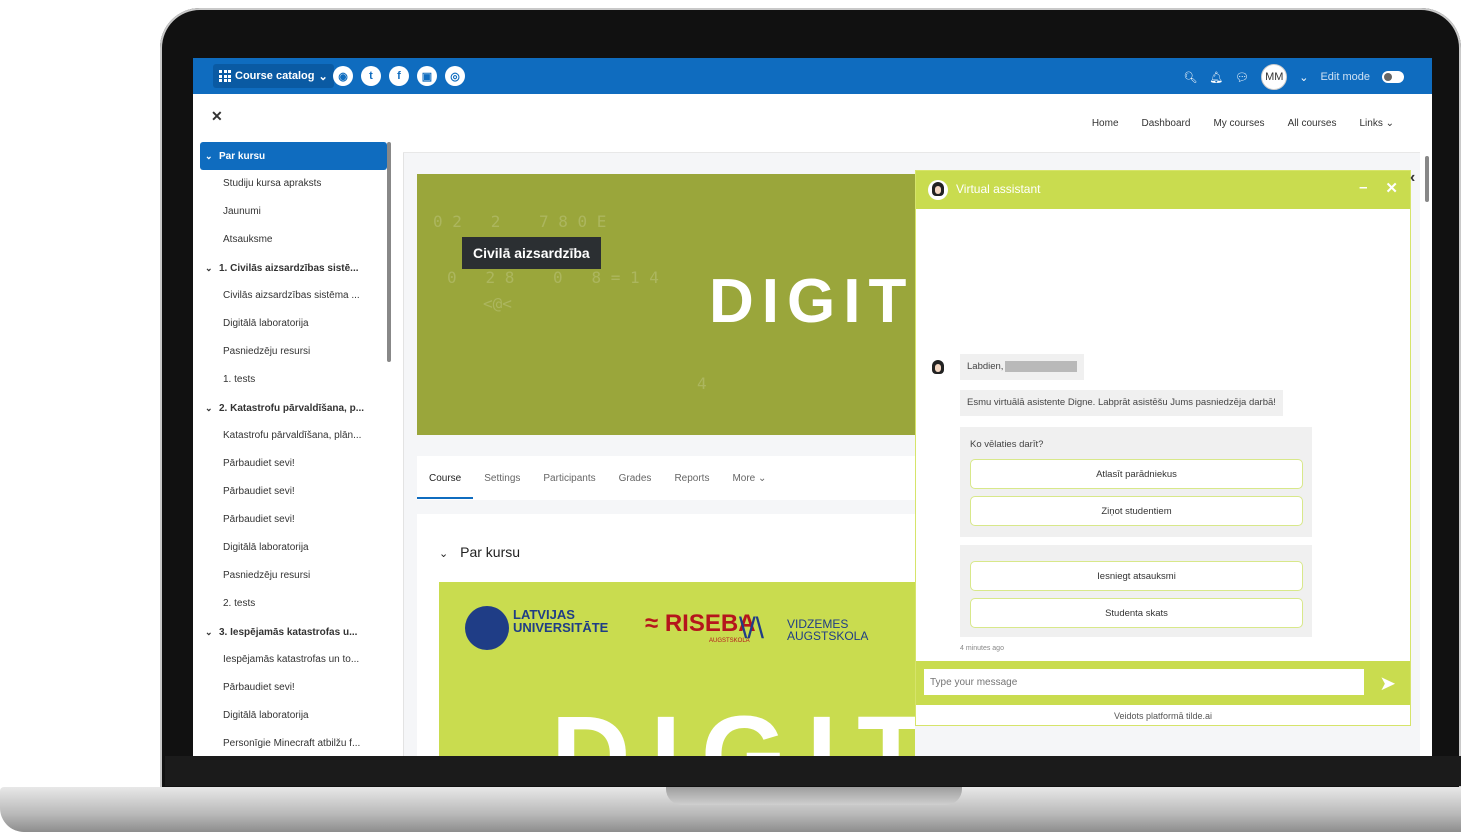 This screenshot has height=832, width=1461. I want to click on choices-prompt: Ko vēlaties darīt?, so click(1007, 444).